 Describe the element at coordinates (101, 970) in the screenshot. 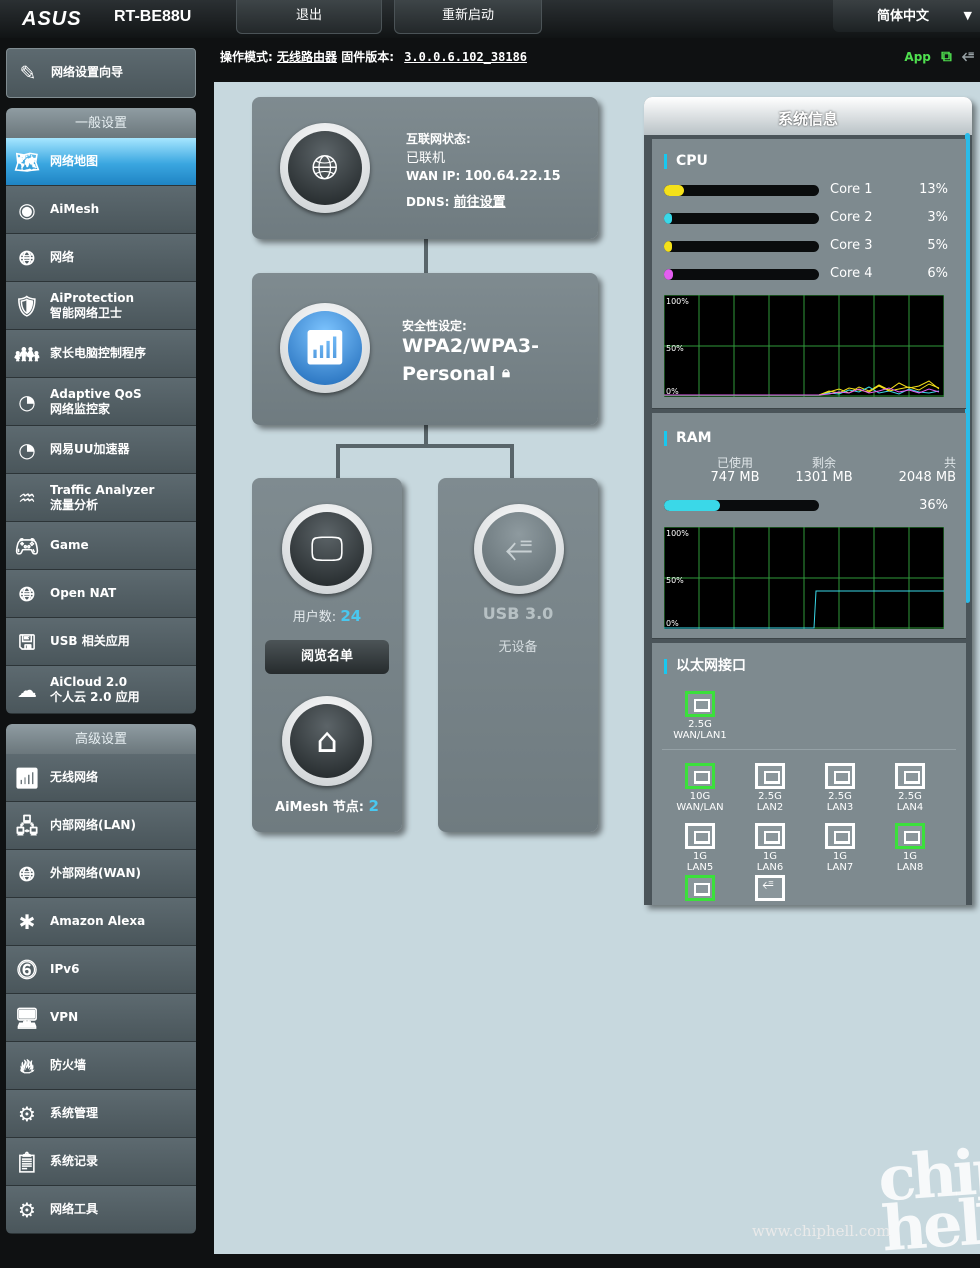

I see `sidebar-item-advanced-4: ⓺ IPv6` at that location.